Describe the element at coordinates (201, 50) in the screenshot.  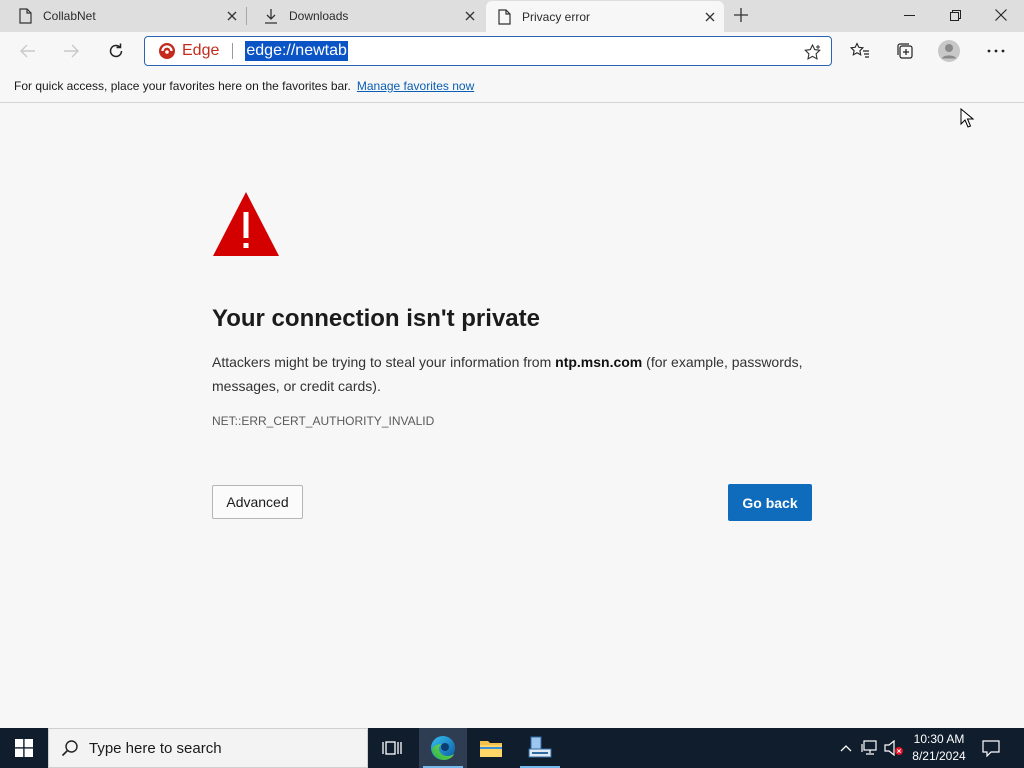
I see `edge-badge-label: Edge` at that location.